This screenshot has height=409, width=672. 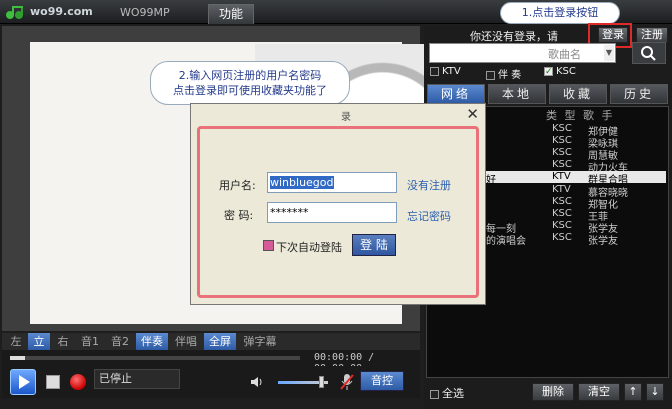 What do you see at coordinates (250, 83) in the screenshot?
I see `form-hint-callout: 2.输入网页注册的用户名密码 点击登录即可使用收藏夹功能了` at bounding box center [250, 83].